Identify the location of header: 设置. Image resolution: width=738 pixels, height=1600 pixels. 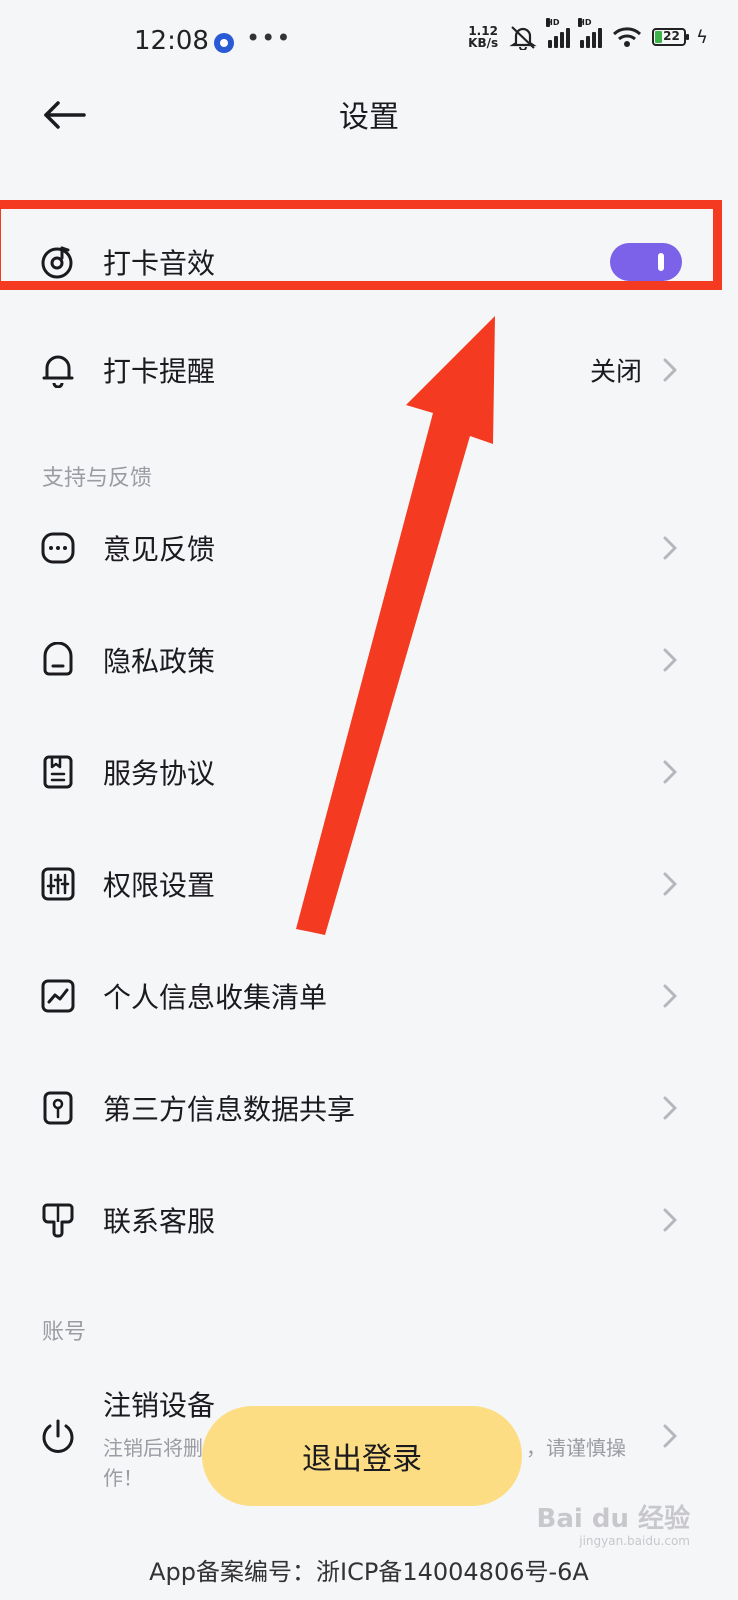
(369, 141).